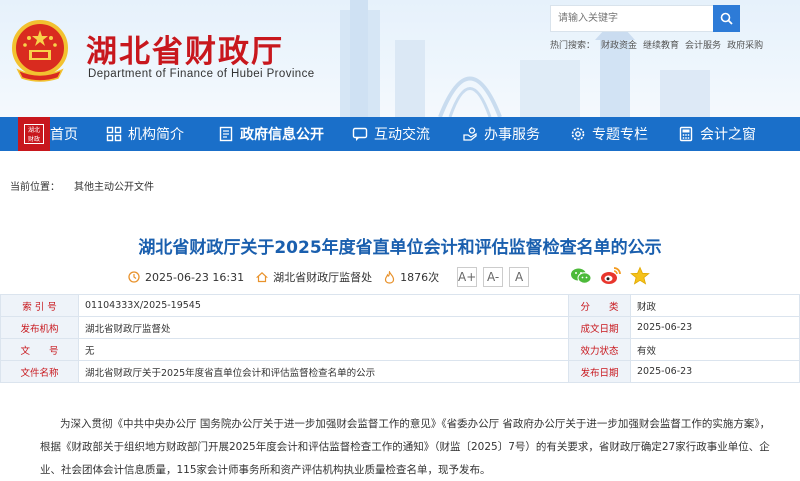 The height and width of the screenshot is (481, 800). Describe the element at coordinates (156, 135) in the screenshot. I see `nav-item-label: 机构简介` at that location.